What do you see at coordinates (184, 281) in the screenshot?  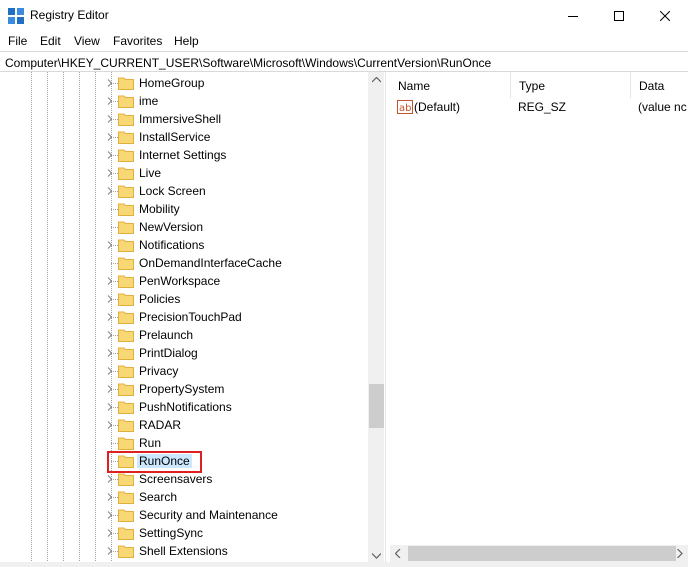 I see `tree-item: PenWorkspace` at bounding box center [184, 281].